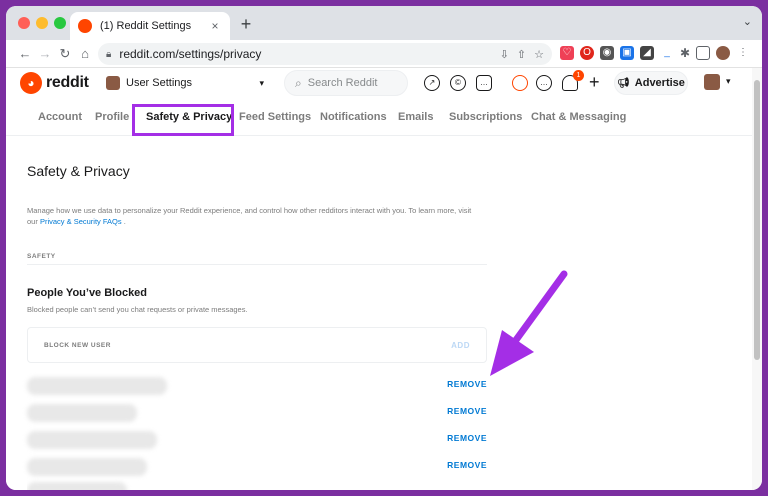 This screenshot has width=768, height=496. I want to click on chevron-down-icon: ▾, so click(261, 82).